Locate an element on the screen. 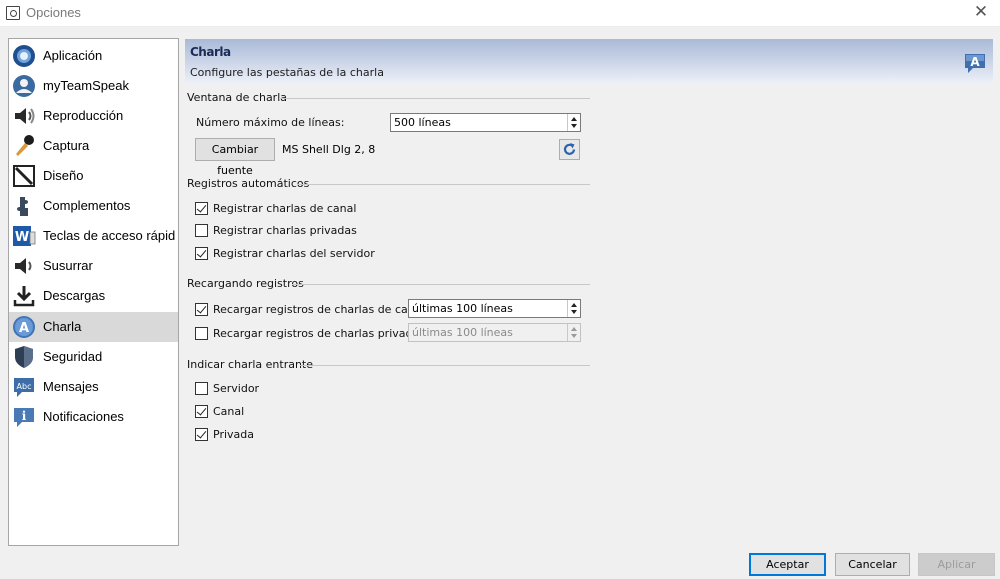 Image resolution: width=1000 pixels, height=579 pixels. page-title: Charla is located at coordinates (210, 52).